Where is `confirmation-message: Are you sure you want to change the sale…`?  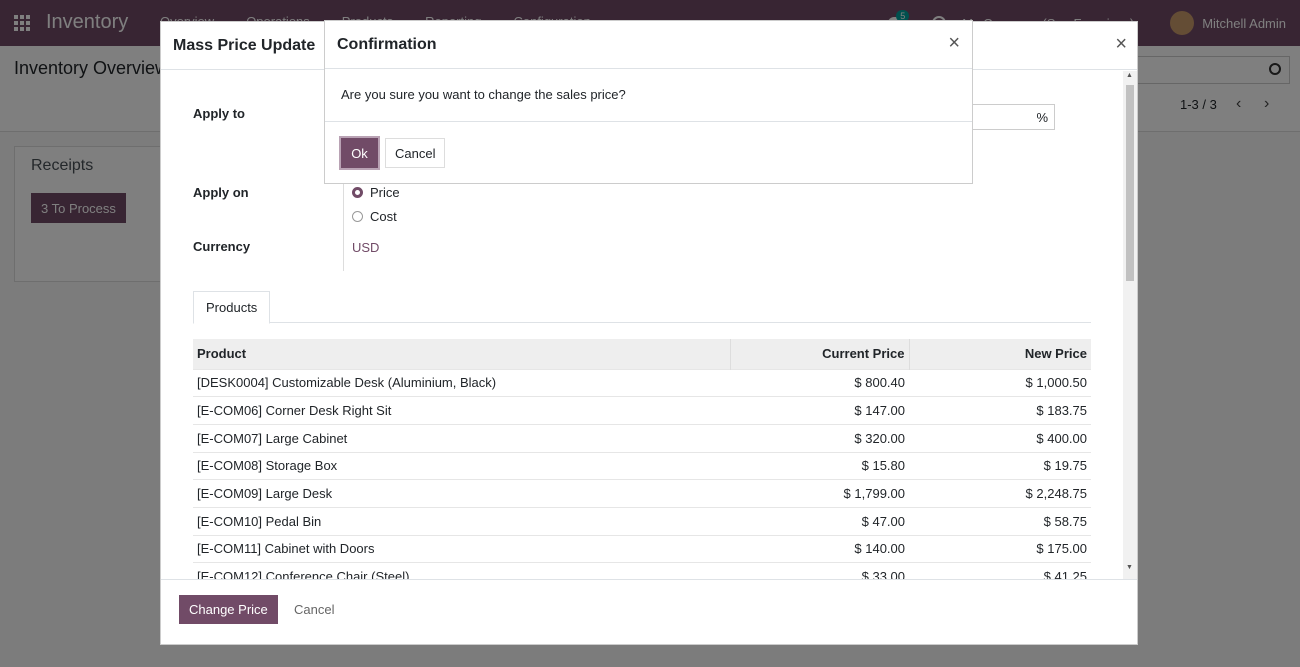
confirmation-message: Are you sure you want to change the sale… is located at coordinates (483, 94).